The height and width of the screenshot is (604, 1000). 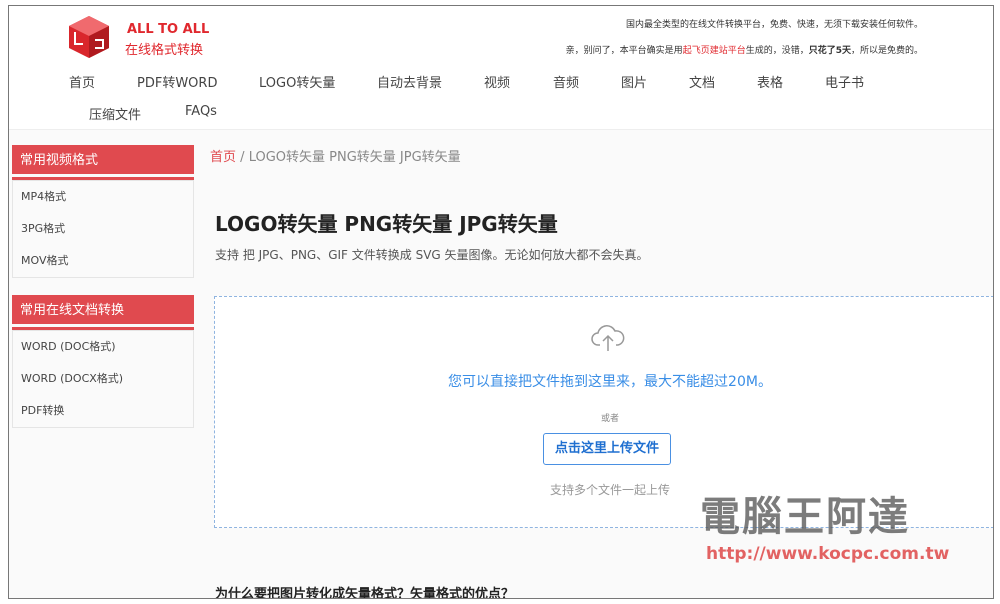 What do you see at coordinates (386, 224) in the screenshot?
I see `page-title: LOGO转矢量 PNG转矢量 JPG转矢量` at bounding box center [386, 224].